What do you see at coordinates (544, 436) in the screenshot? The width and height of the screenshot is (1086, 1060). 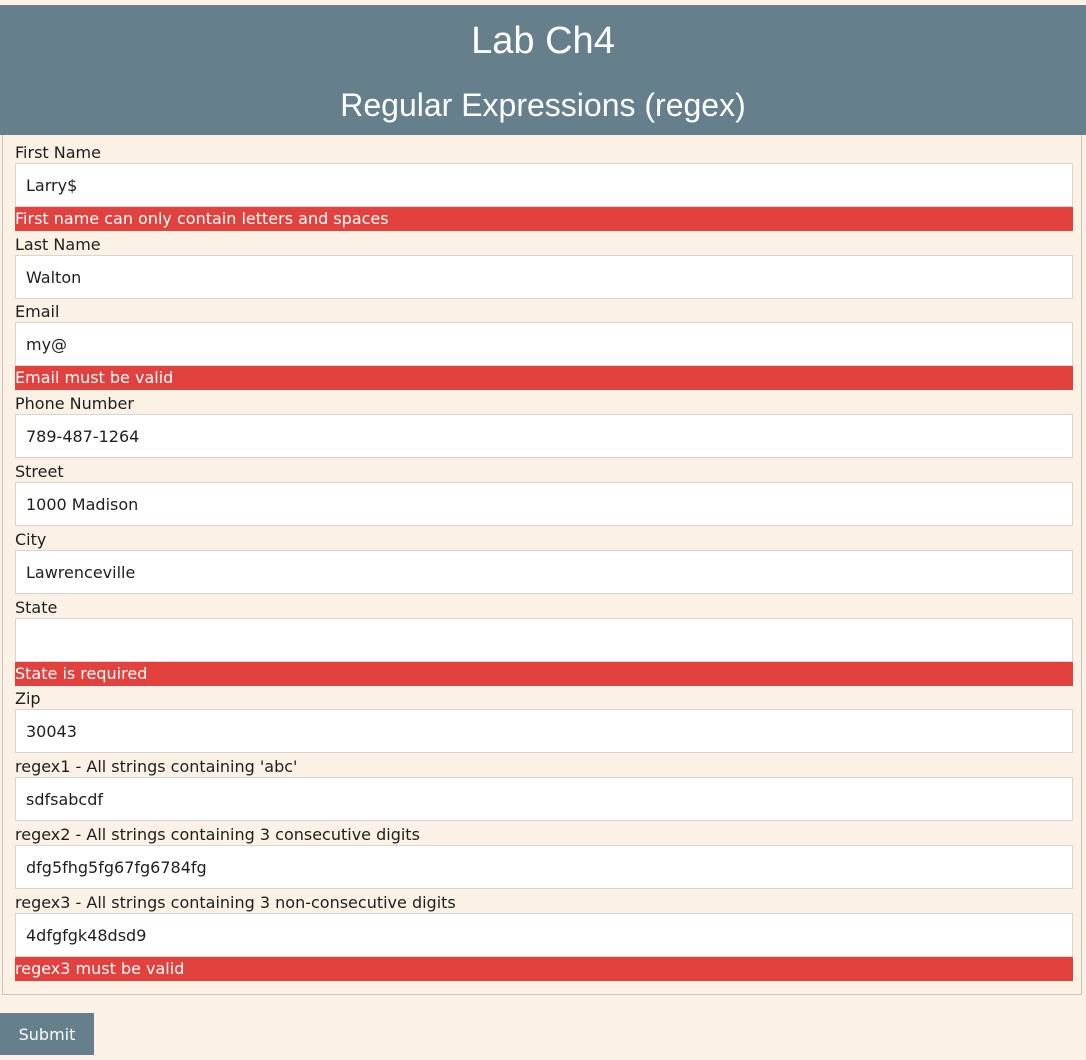 I see `phone-input` at bounding box center [544, 436].